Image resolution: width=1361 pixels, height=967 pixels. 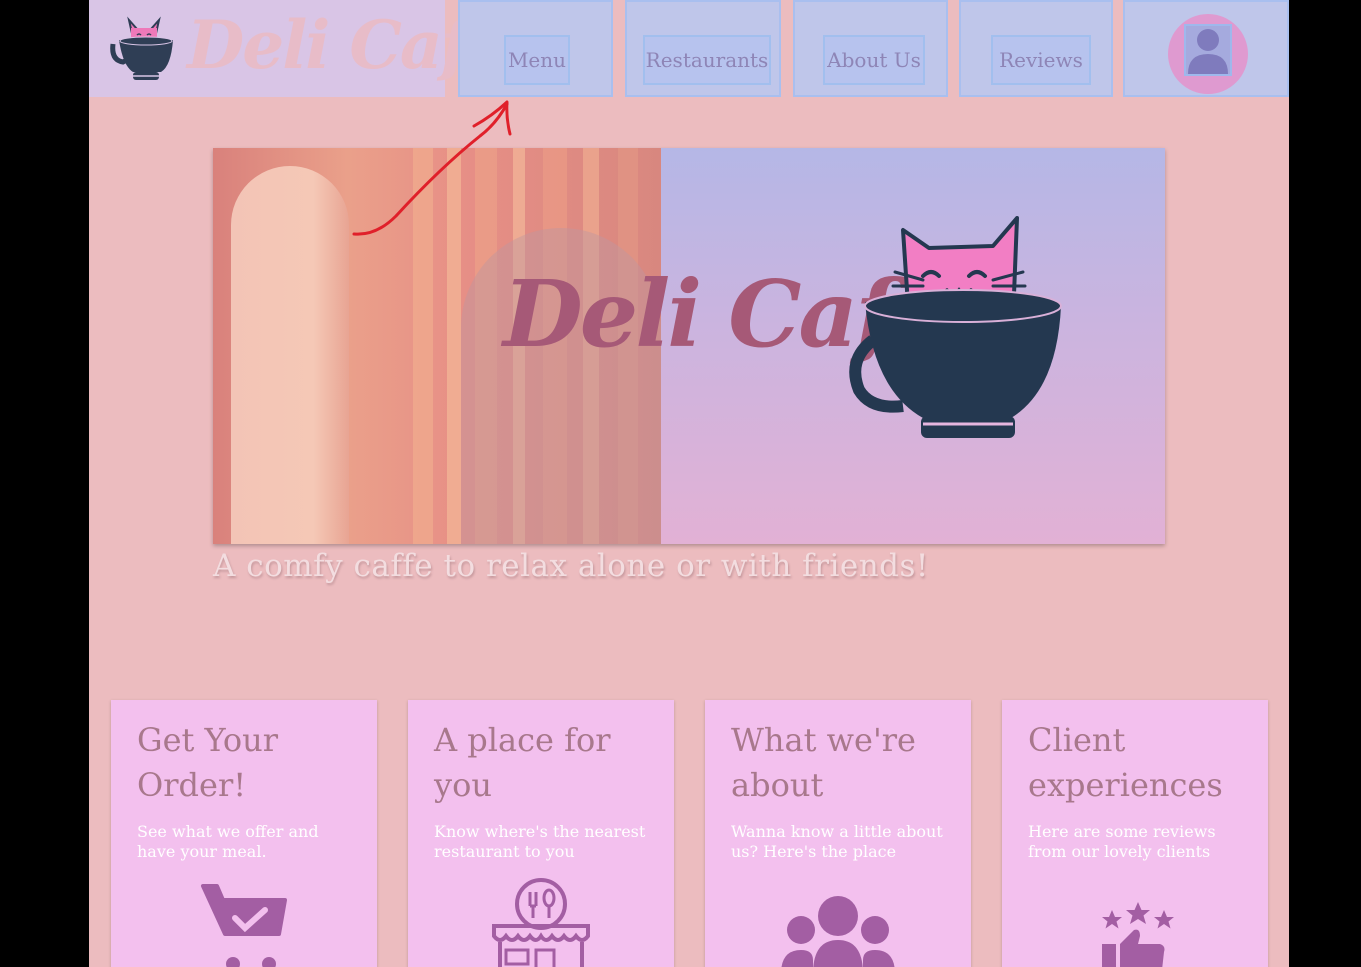 What do you see at coordinates (208, 762) in the screenshot?
I see `card-title: Get Your Order!` at bounding box center [208, 762].